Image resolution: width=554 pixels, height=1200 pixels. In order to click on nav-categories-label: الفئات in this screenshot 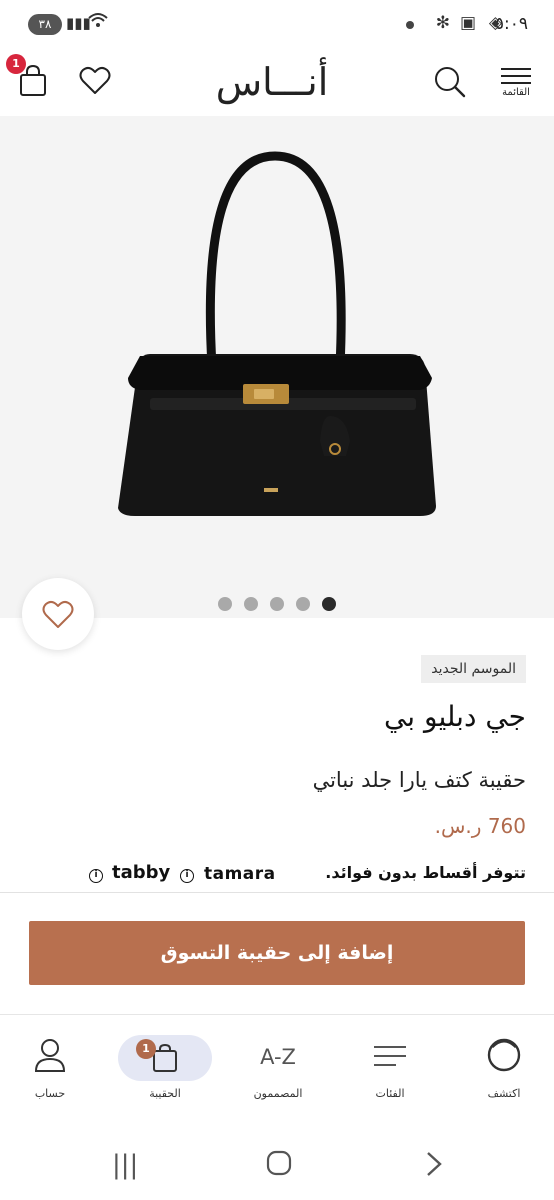, I will do `click(390, 1093)`.